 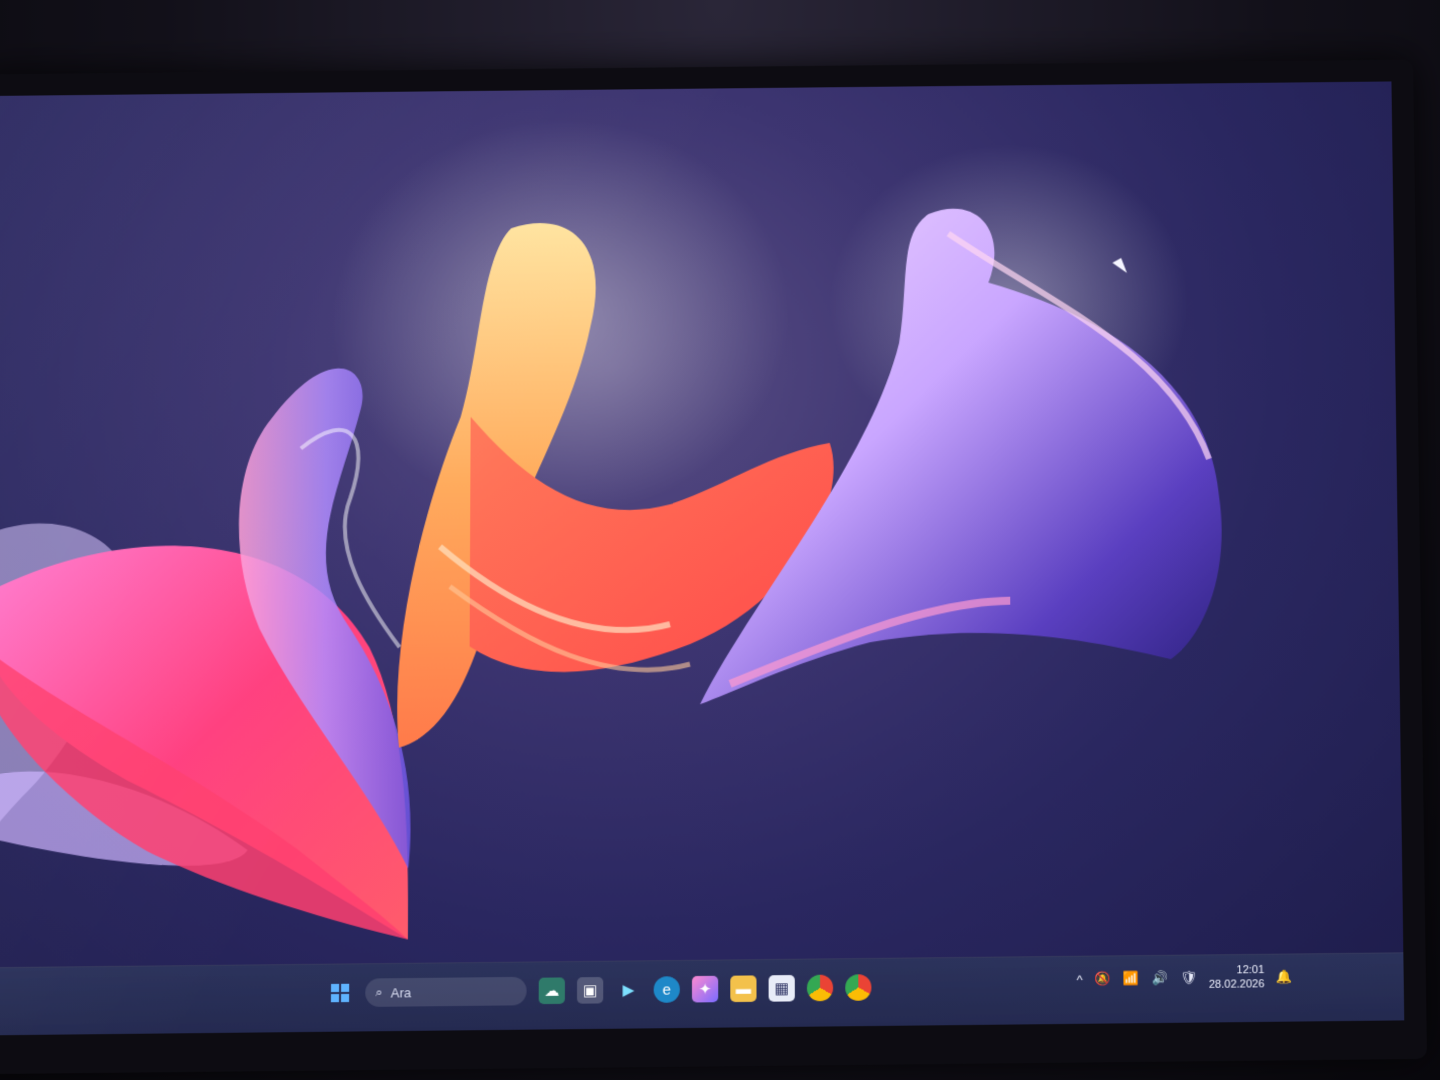 What do you see at coordinates (1160, 978) in the screenshot?
I see `volume-icon: 🔊` at bounding box center [1160, 978].